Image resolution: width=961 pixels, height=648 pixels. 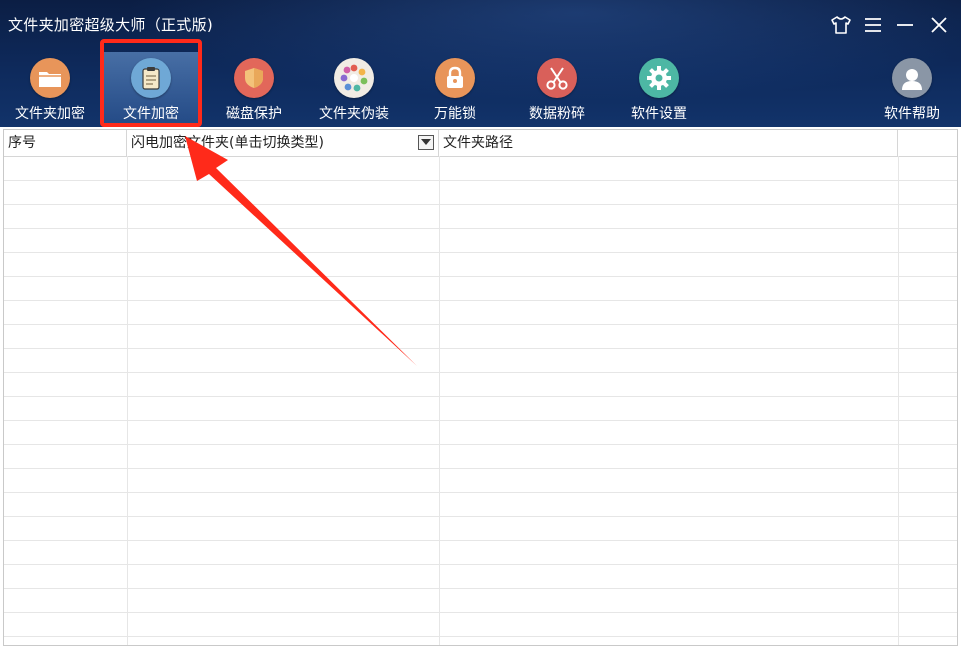 I want to click on padlock-icon, so click(x=455, y=78).